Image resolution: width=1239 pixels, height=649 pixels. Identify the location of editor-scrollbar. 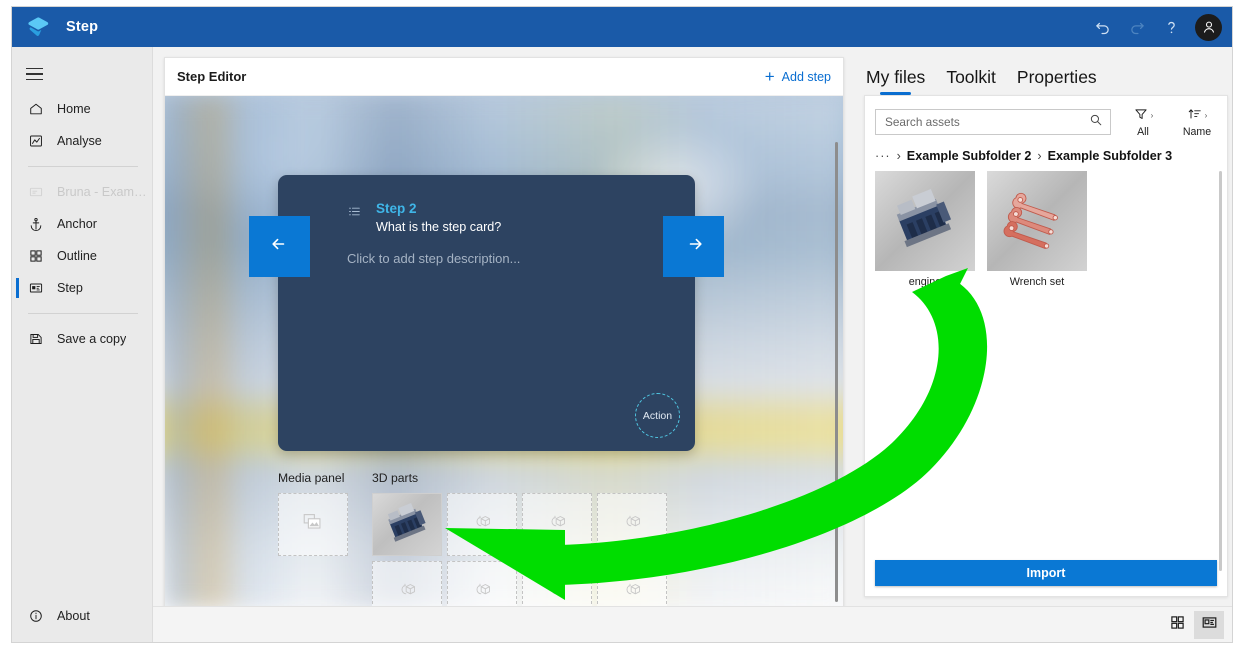
(836, 372).